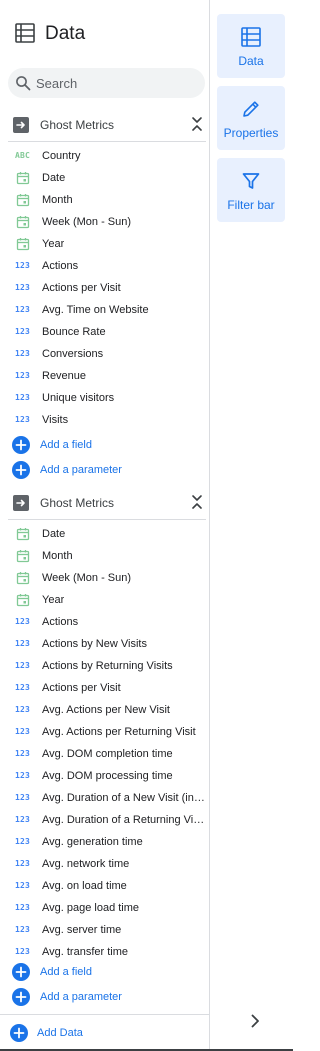 The image size is (320, 1051). I want to click on field-item: 123 Avg. server time, so click(105, 930).